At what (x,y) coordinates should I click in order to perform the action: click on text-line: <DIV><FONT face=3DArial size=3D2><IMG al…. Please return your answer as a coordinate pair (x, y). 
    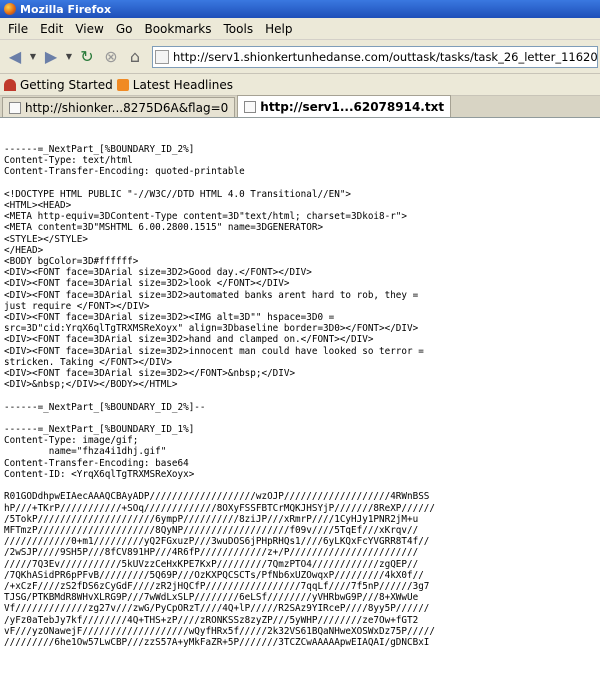
    Looking at the image, I should click on (169, 318).